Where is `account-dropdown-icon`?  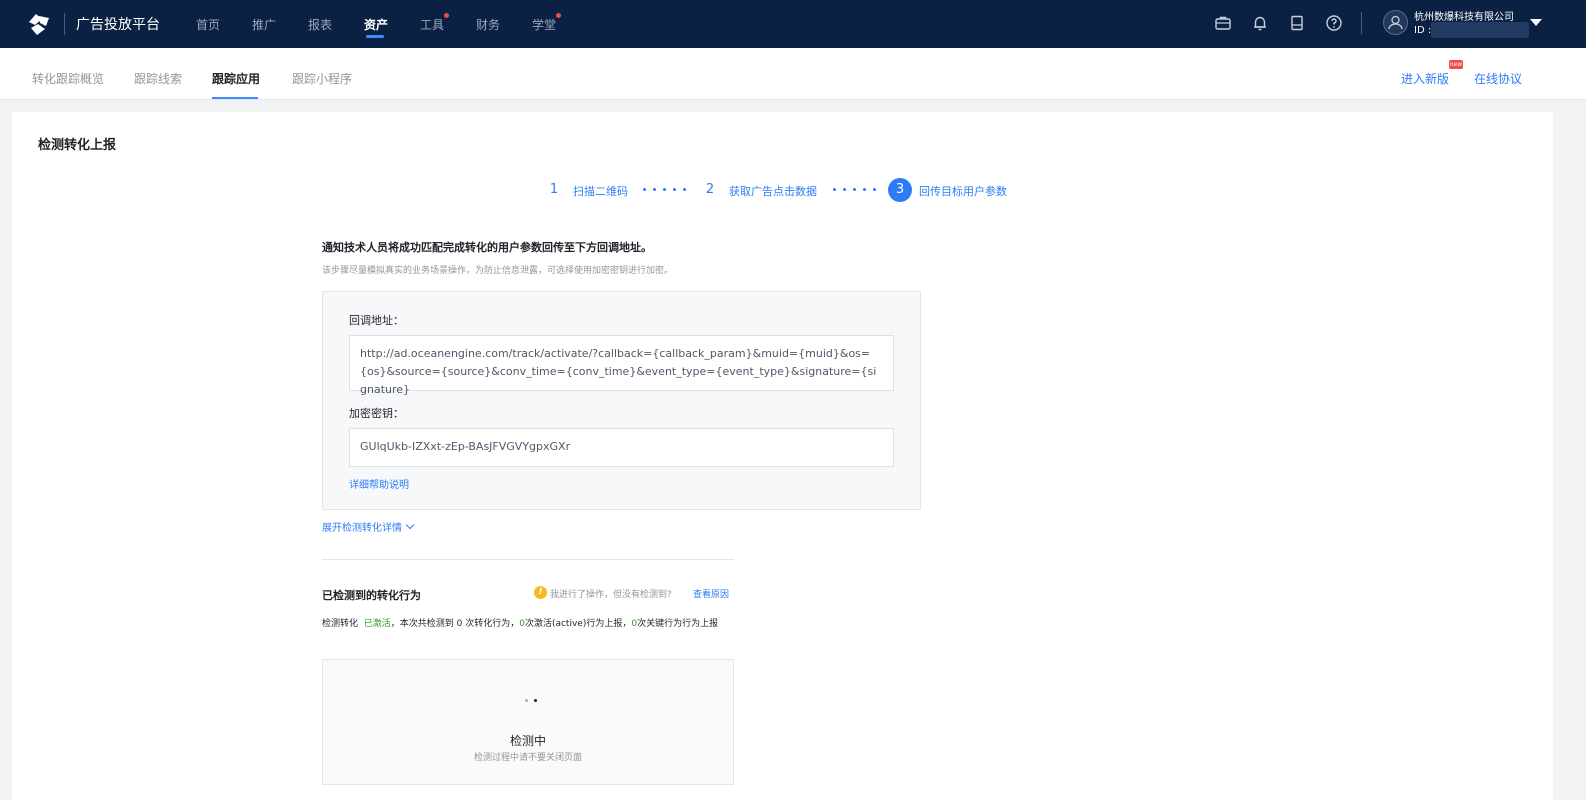
account-dropdown-icon is located at coordinates (1536, 22).